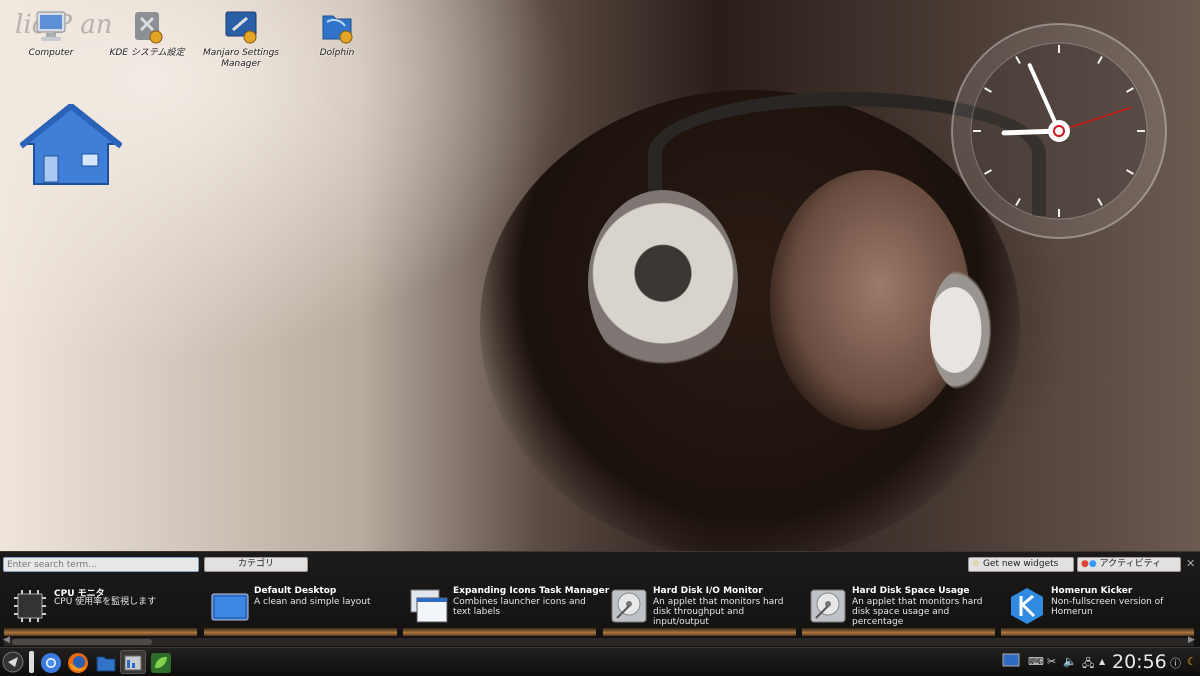  I want to click on desktop-icon-dolphin: Dolphin, so click(337, 33).